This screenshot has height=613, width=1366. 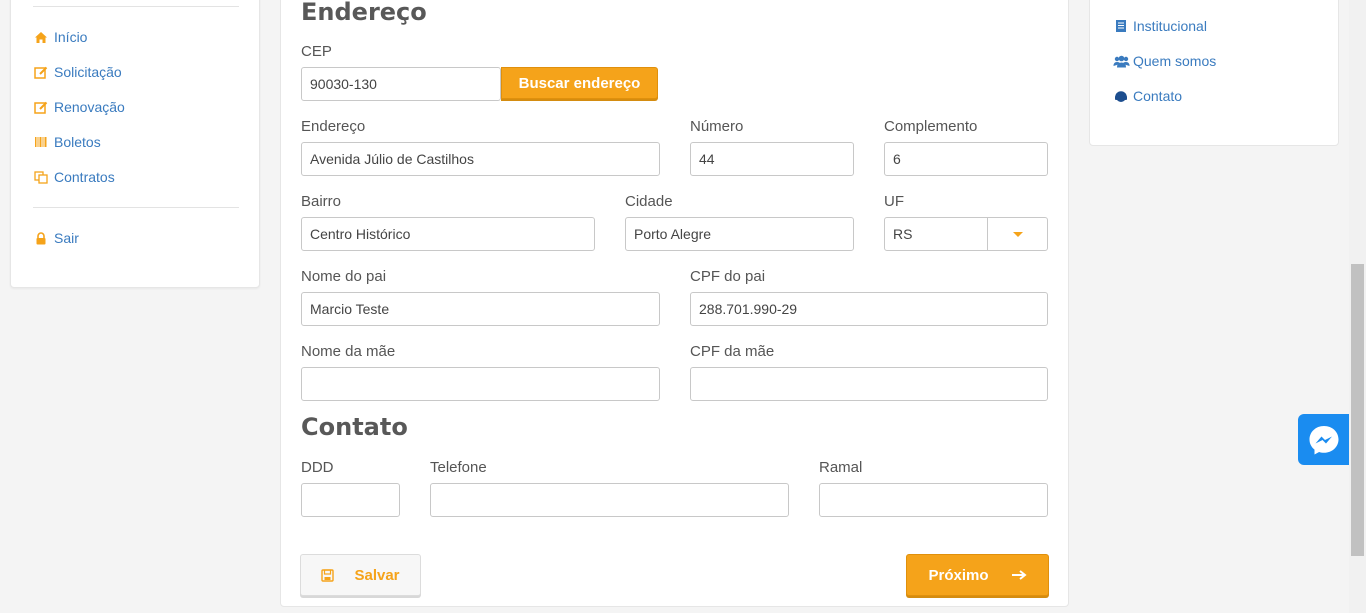 What do you see at coordinates (1357, 410) in the screenshot?
I see `scrollbar-thumb` at bounding box center [1357, 410].